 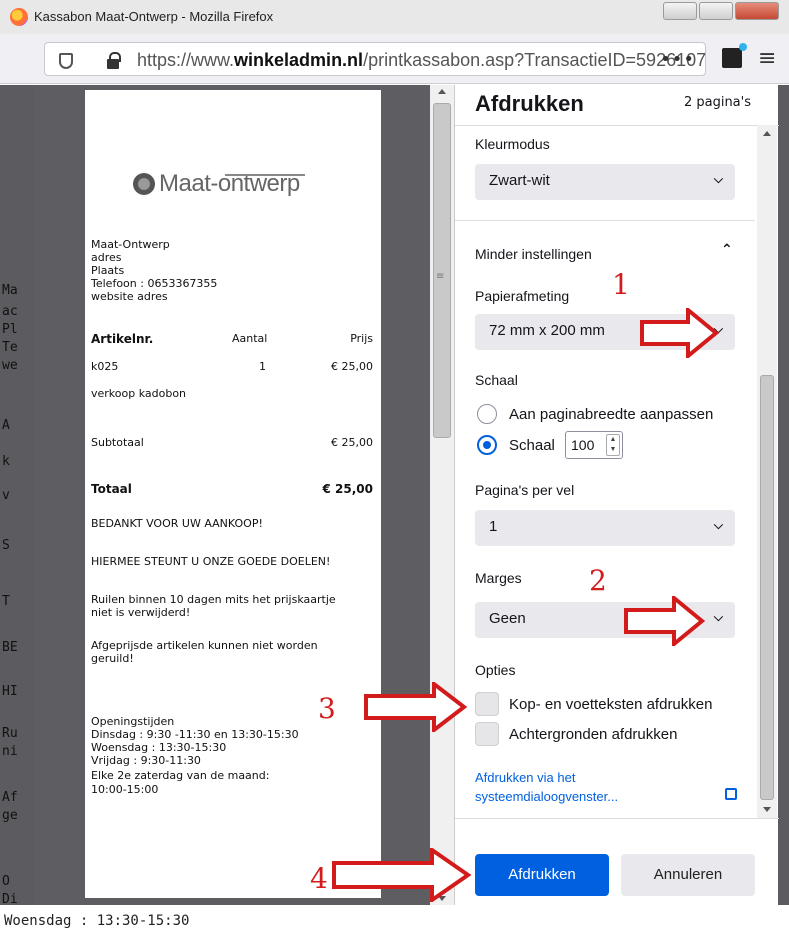 What do you see at coordinates (547, 330) in the screenshot?
I see `paper-size-value: 72 mm x 200 mm` at bounding box center [547, 330].